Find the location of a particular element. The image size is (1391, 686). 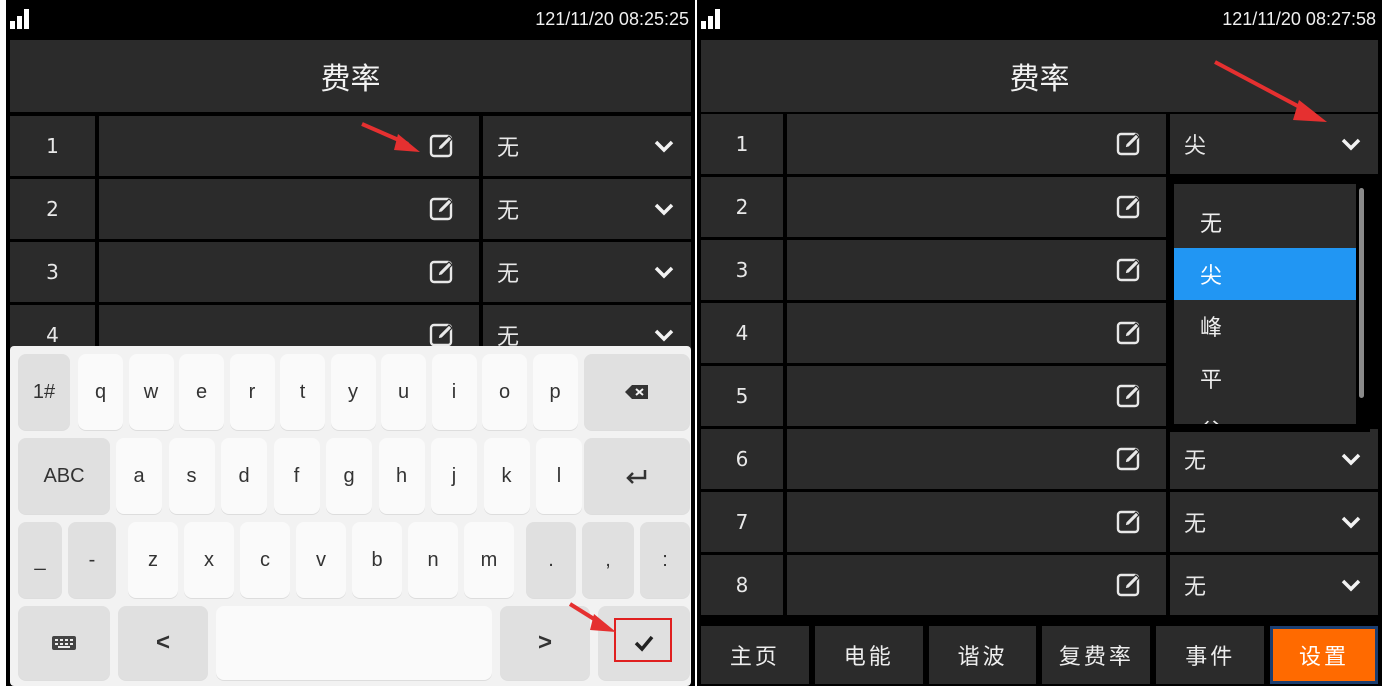

row-number: 1 is located at coordinates (742, 144).